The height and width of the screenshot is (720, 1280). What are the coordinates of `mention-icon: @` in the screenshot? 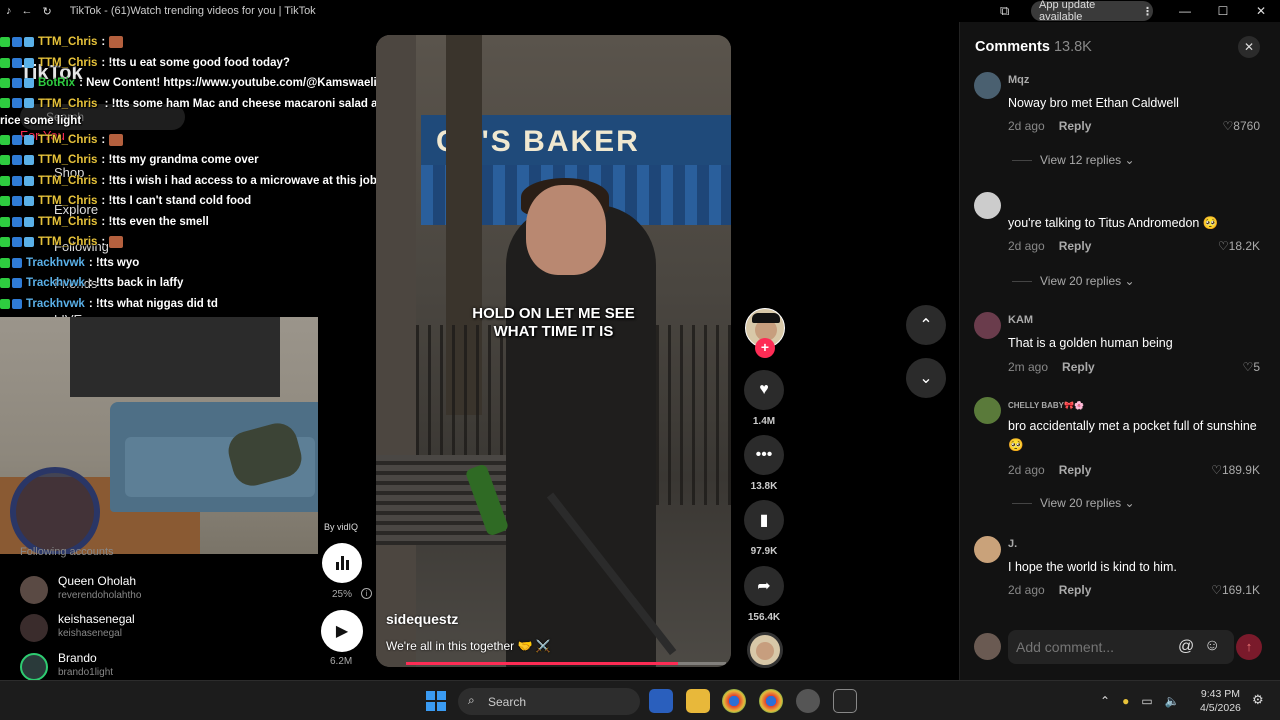 It's located at (1186, 647).